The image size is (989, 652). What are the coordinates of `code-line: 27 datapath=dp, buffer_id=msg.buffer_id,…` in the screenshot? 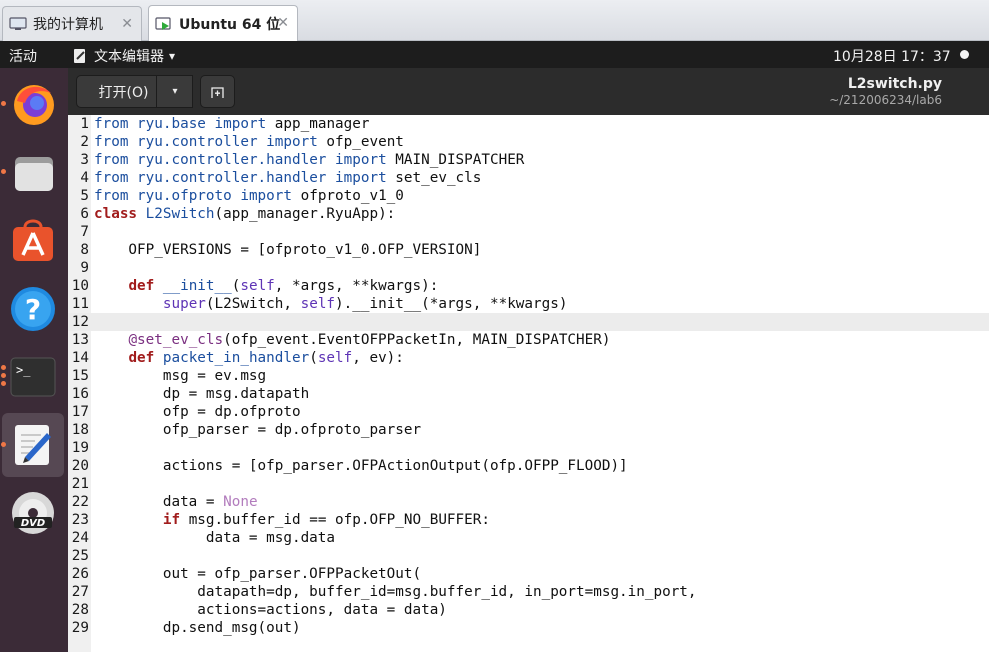 It's located at (528, 592).